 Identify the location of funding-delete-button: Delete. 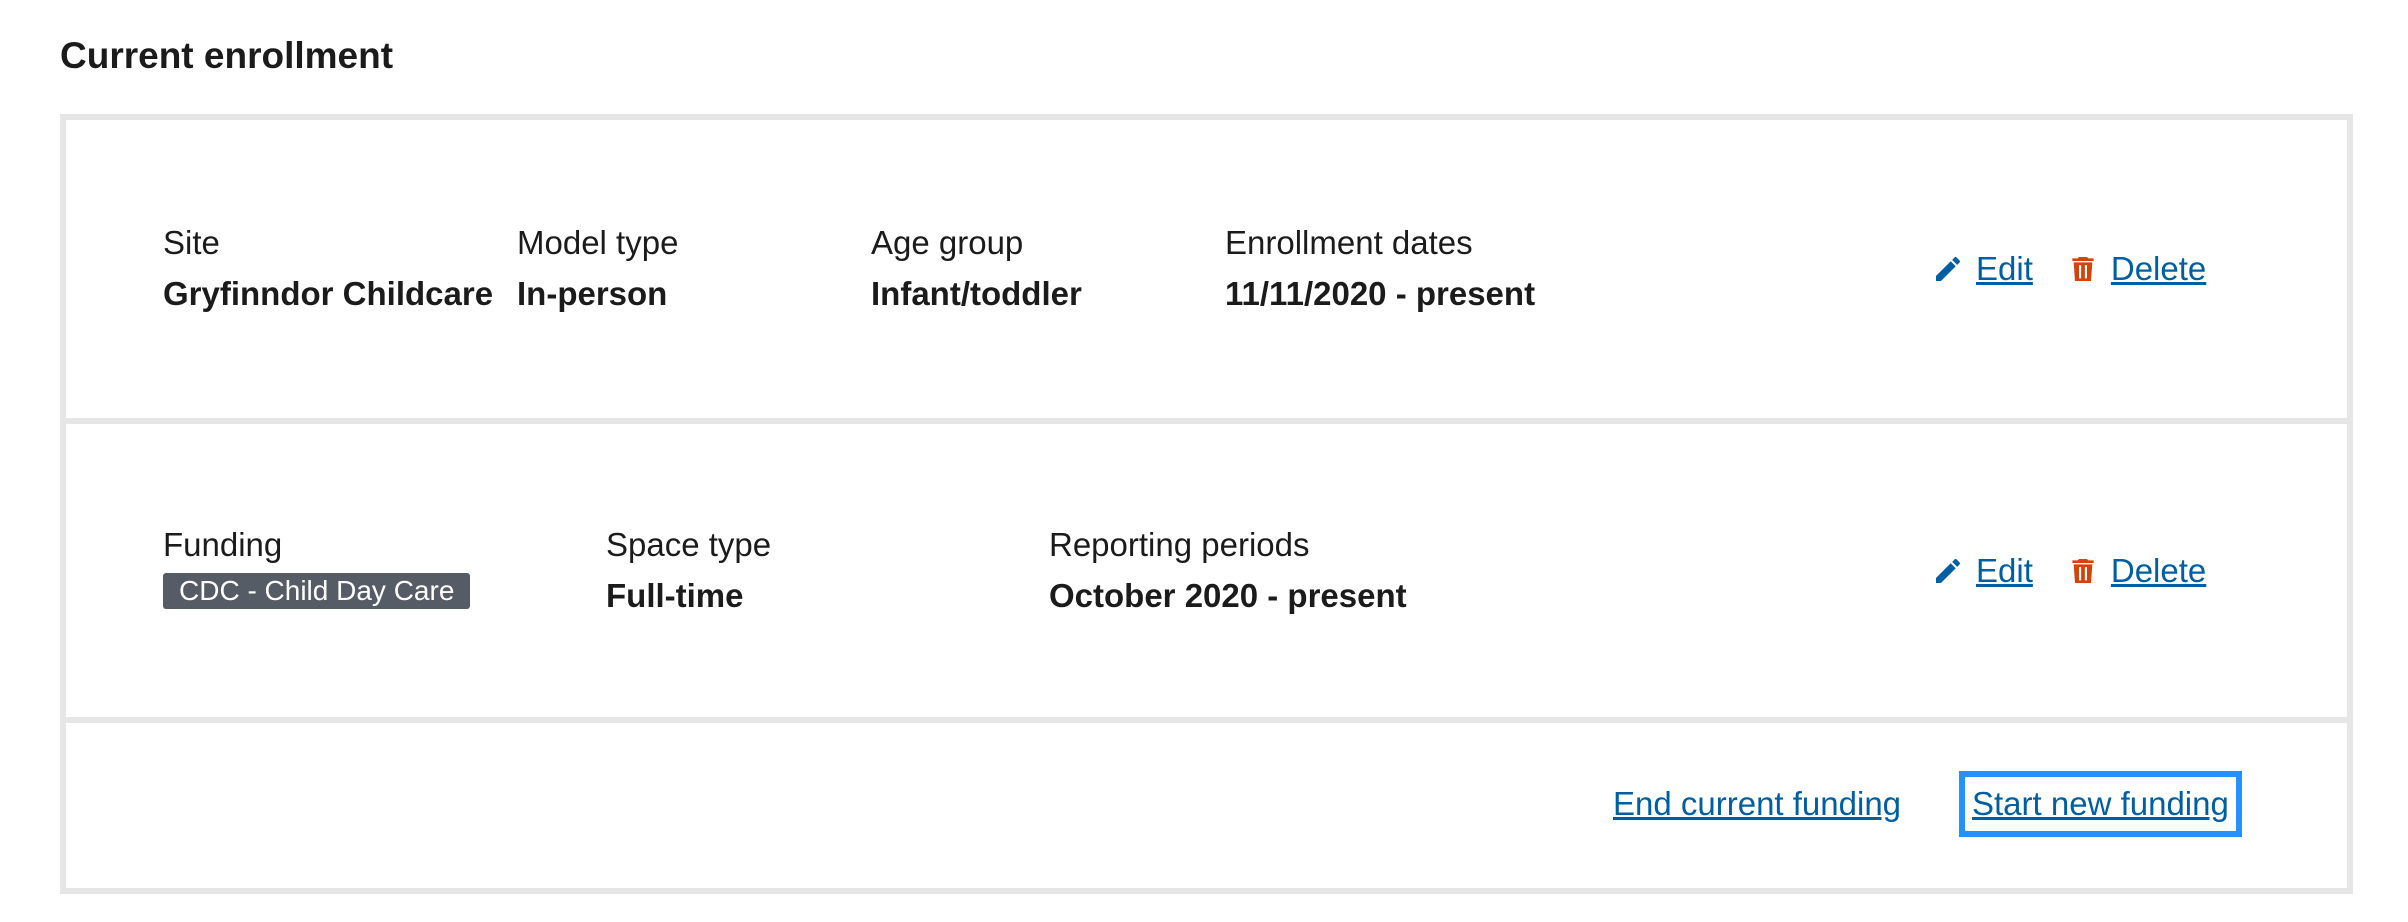
(2136, 571).